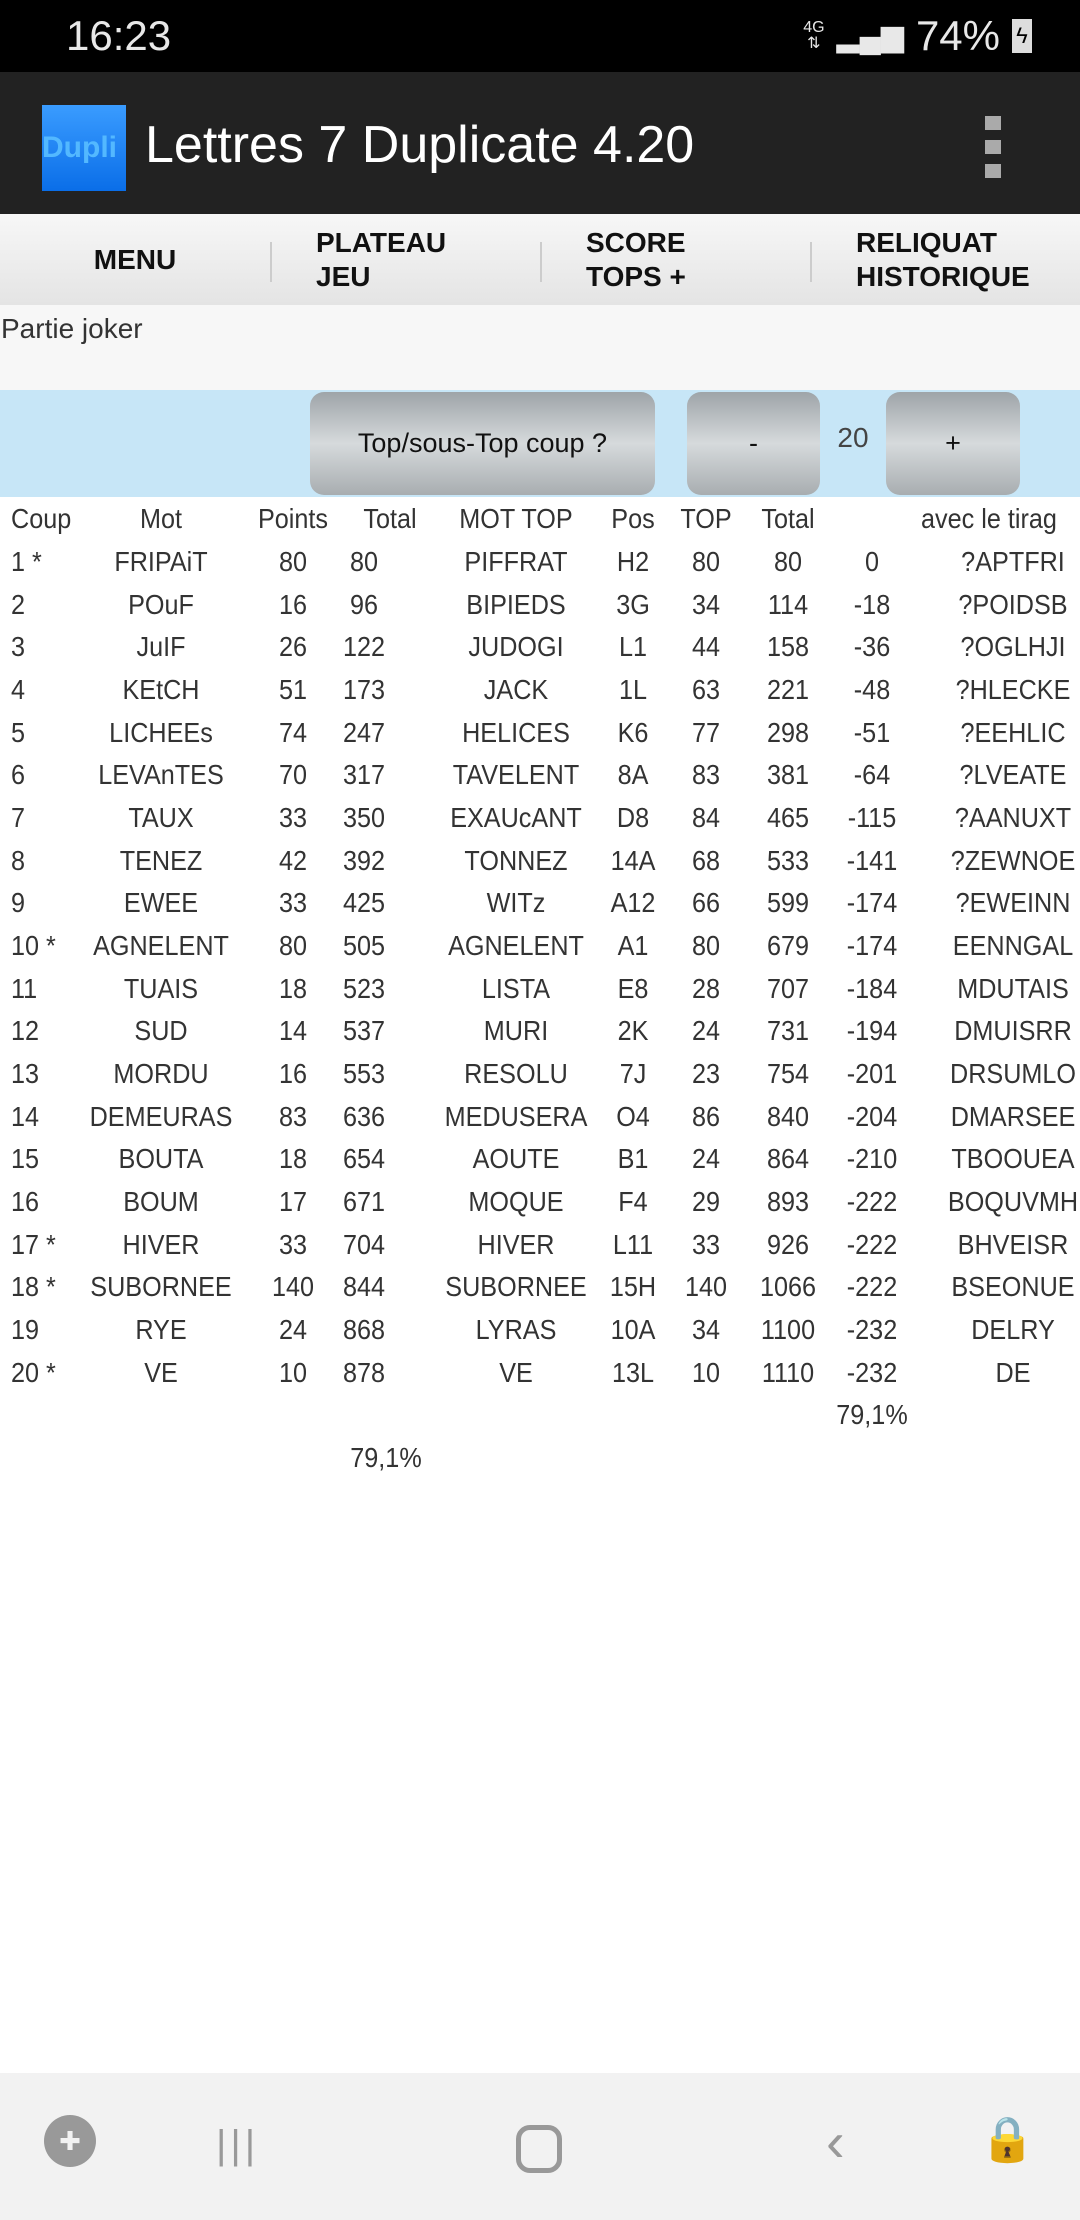 This screenshot has height=2220, width=1080. Describe the element at coordinates (1013, 1159) in the screenshot. I see `cell-tirage: TBOOUEA` at that location.